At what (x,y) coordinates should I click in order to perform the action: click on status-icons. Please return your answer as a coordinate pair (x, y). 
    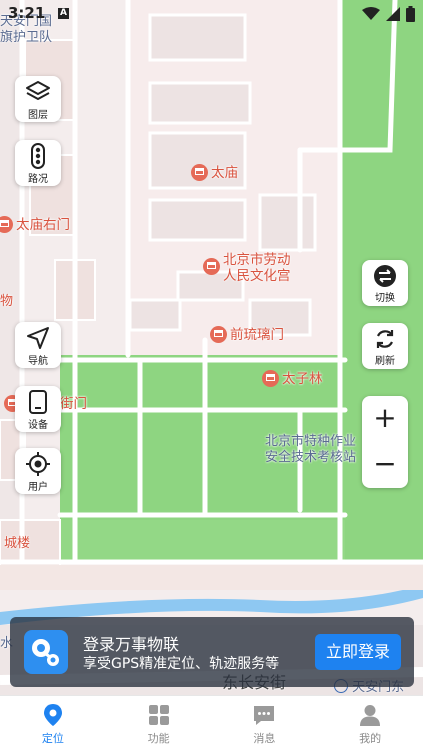
    Looking at the image, I should click on (388, 14).